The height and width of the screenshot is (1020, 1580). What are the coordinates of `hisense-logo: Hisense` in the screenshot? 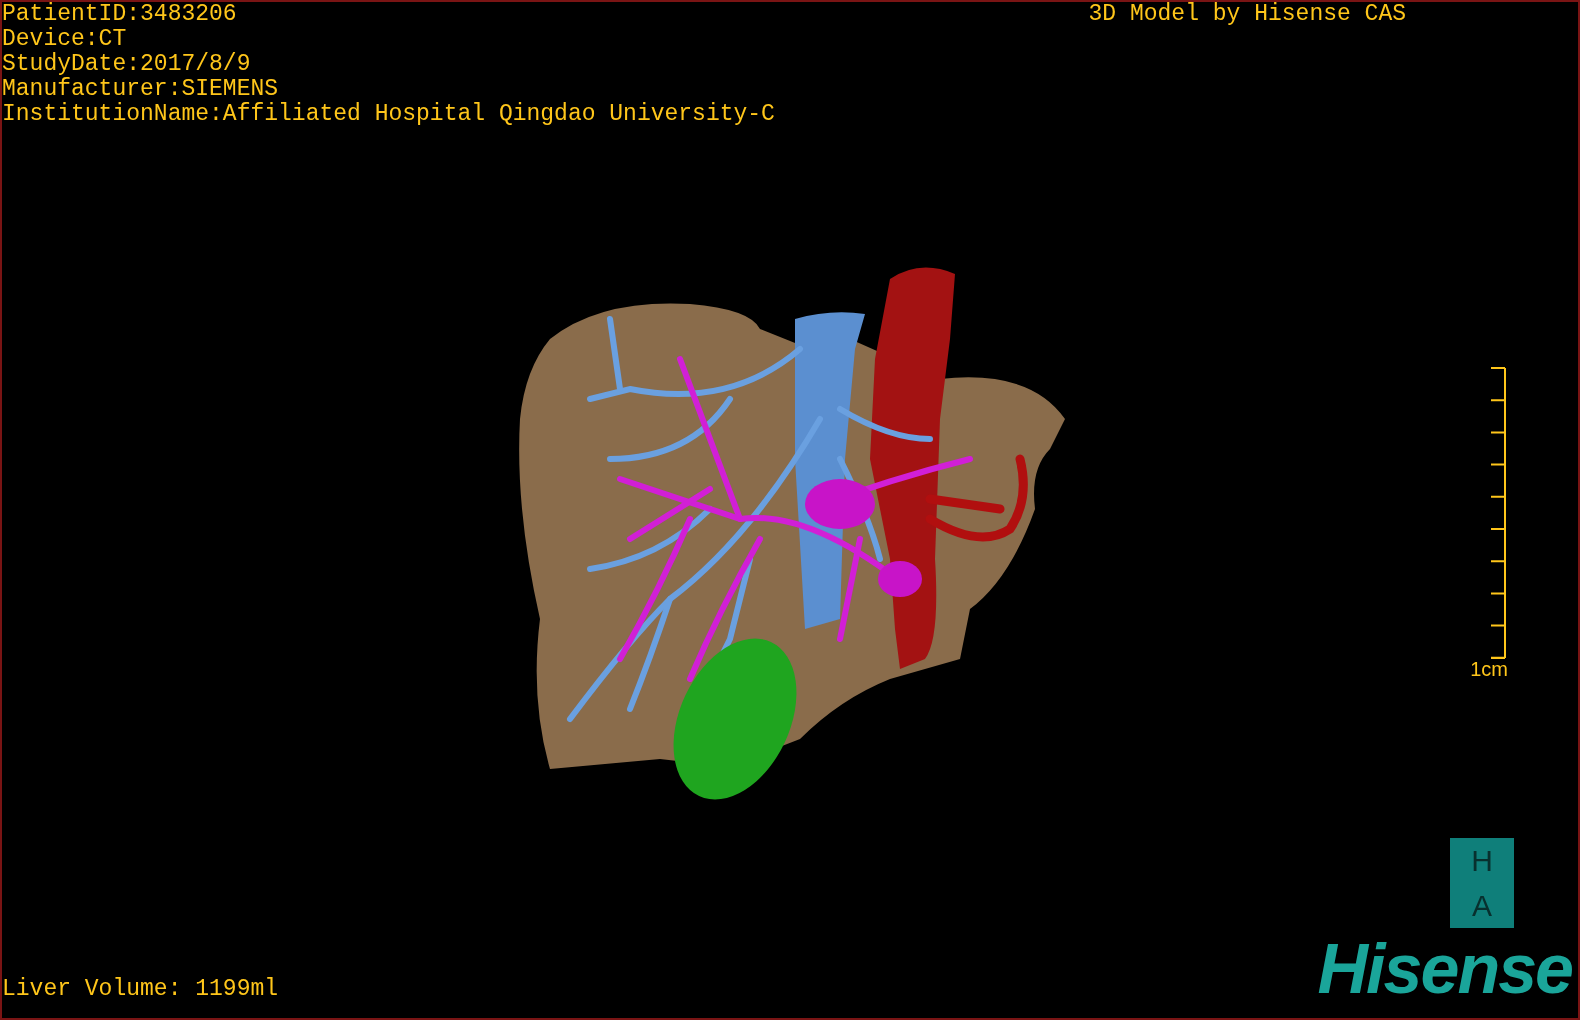 It's located at (1445, 969).